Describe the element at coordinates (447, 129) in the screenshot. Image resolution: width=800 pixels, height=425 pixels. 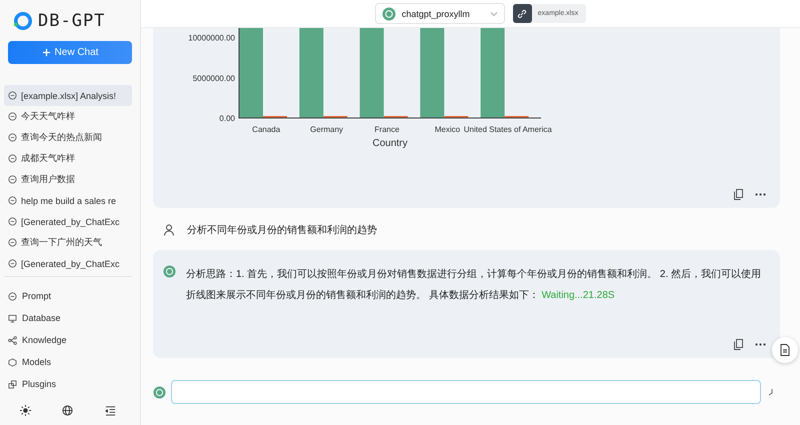
I see `x-category-label: Mexico` at that location.